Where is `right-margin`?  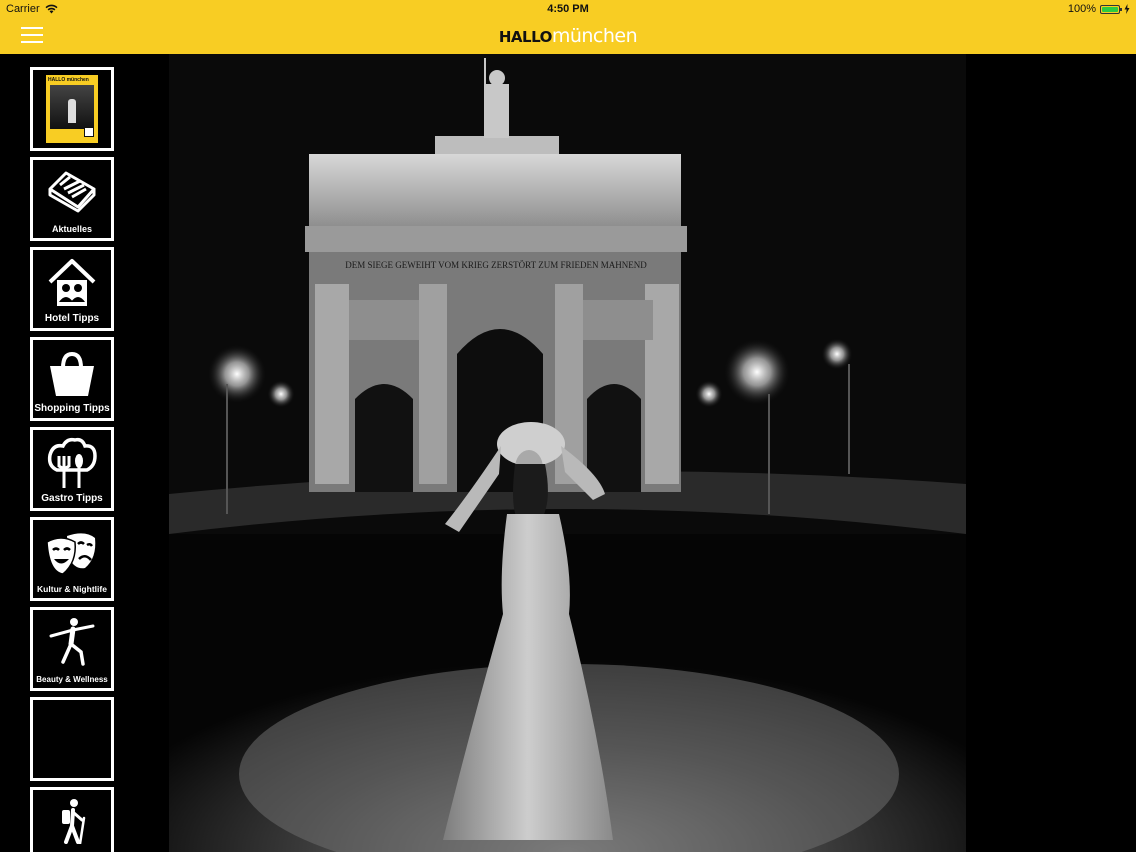
right-margin is located at coordinates (1051, 453).